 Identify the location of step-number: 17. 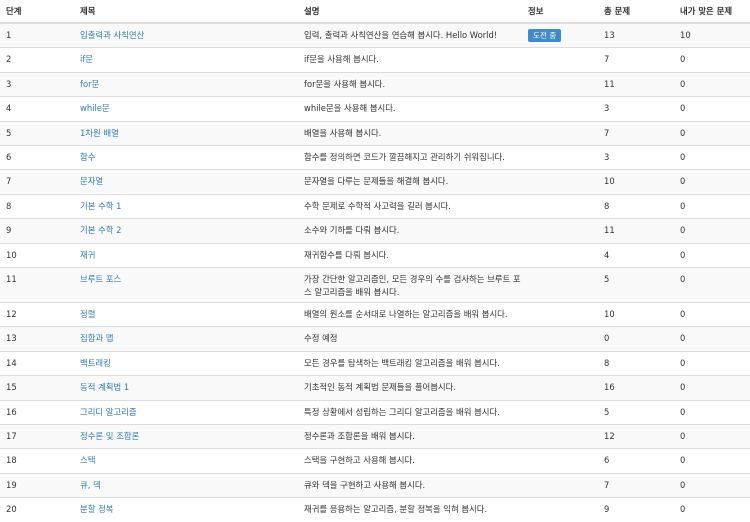
(37, 436).